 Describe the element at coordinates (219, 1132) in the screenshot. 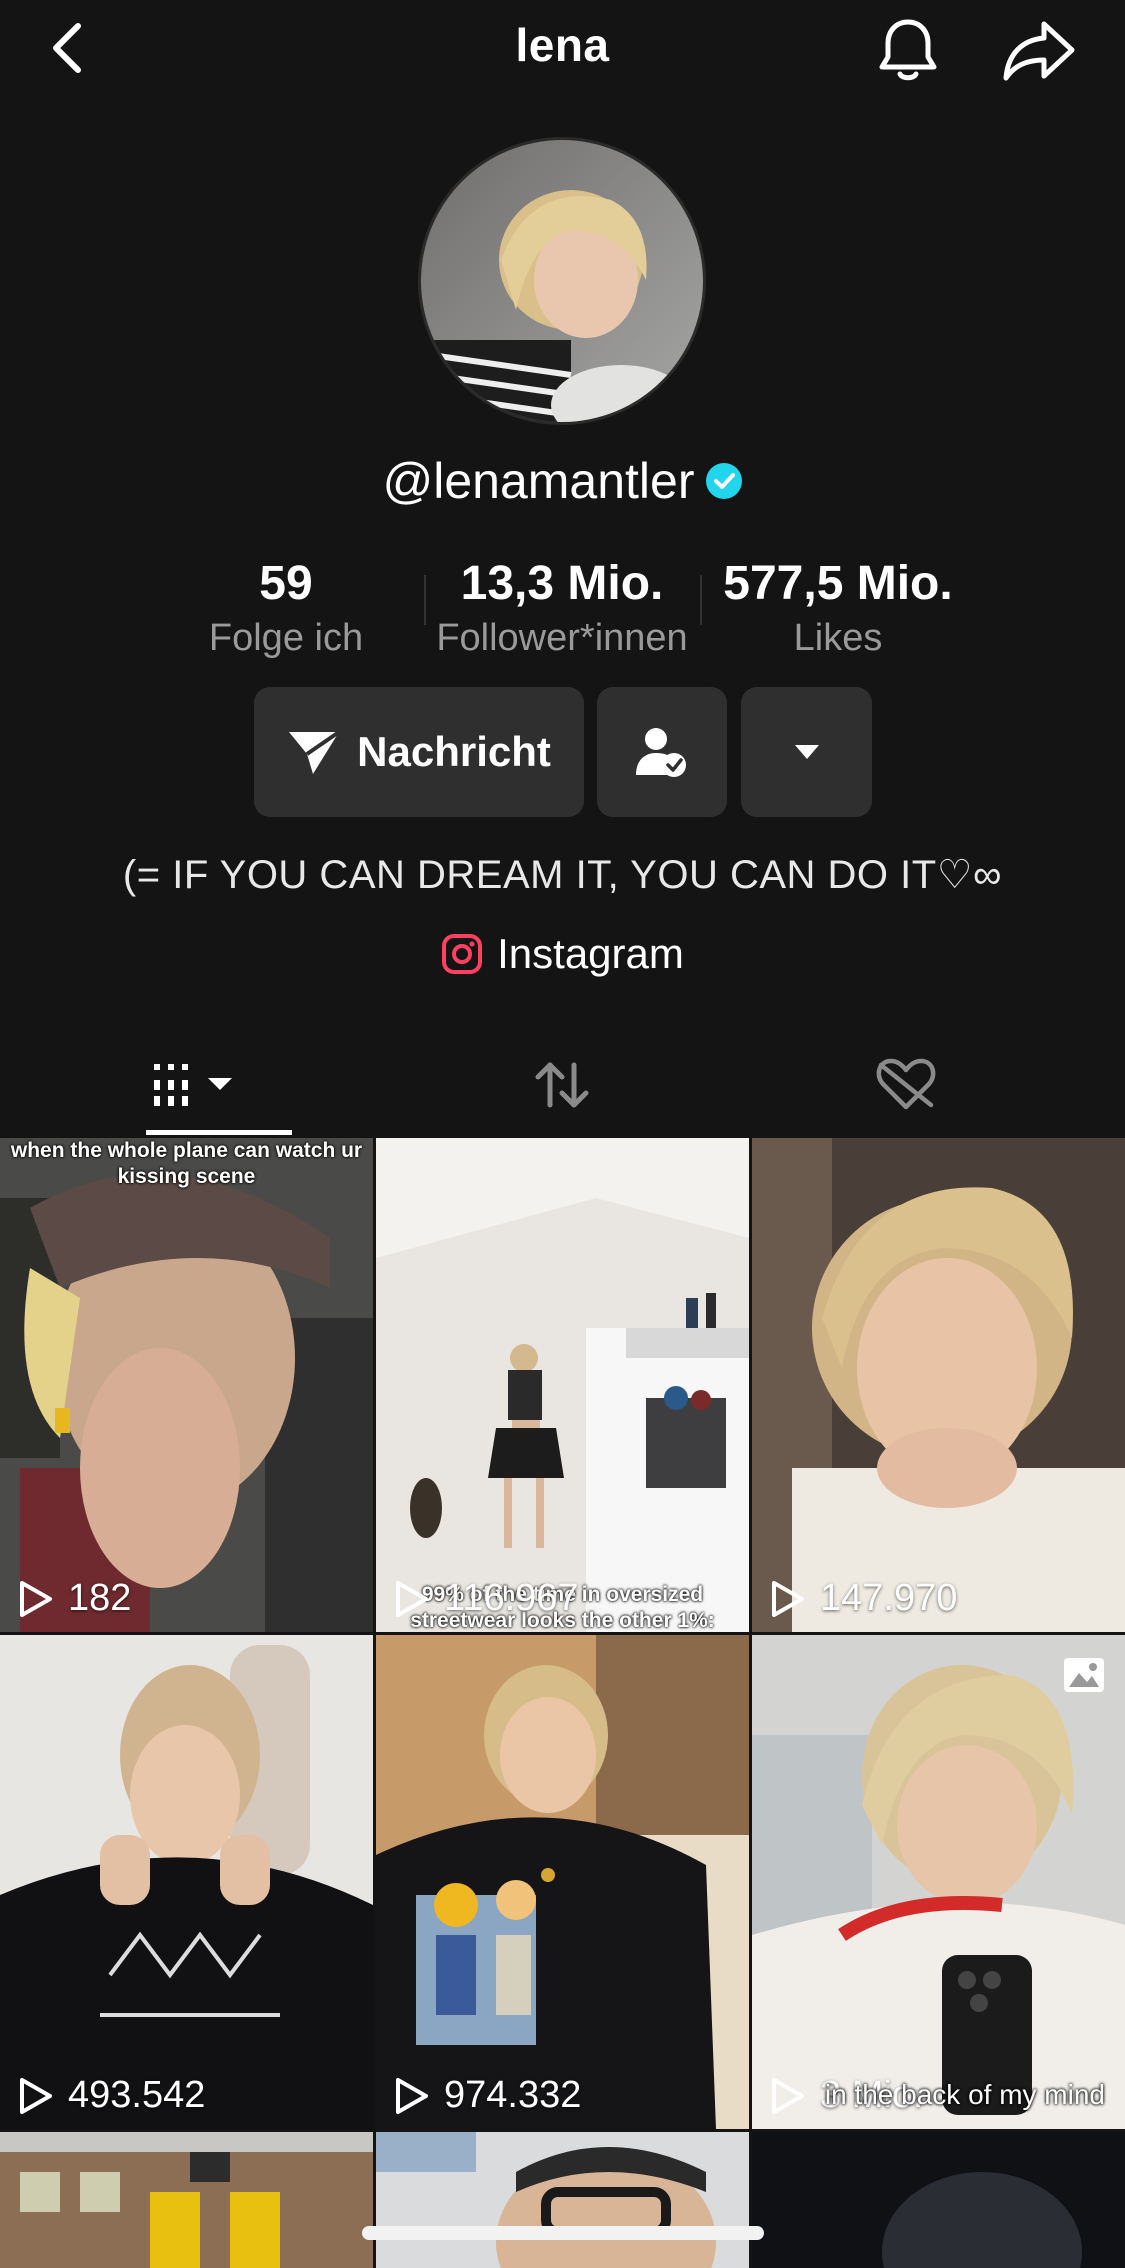

I see `active-tab-indicator` at that location.